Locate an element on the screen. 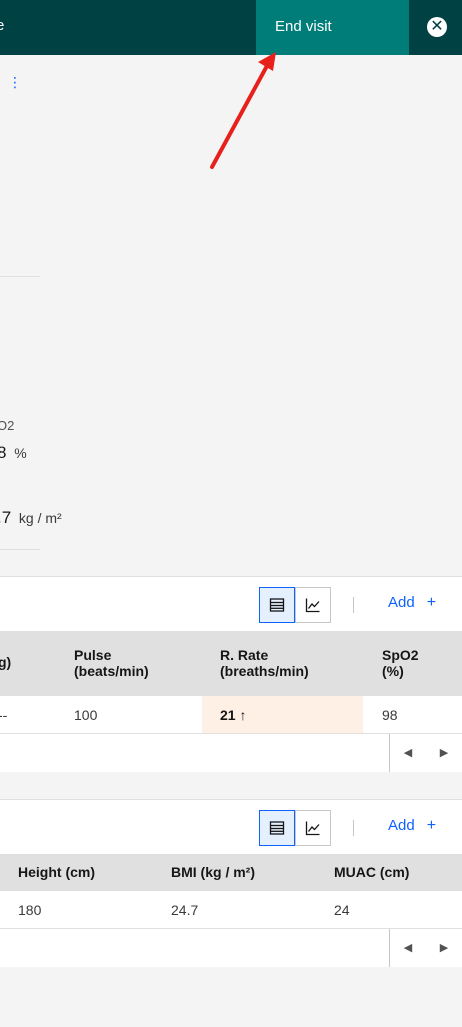  spo2-number: 8 is located at coordinates (3, 452).